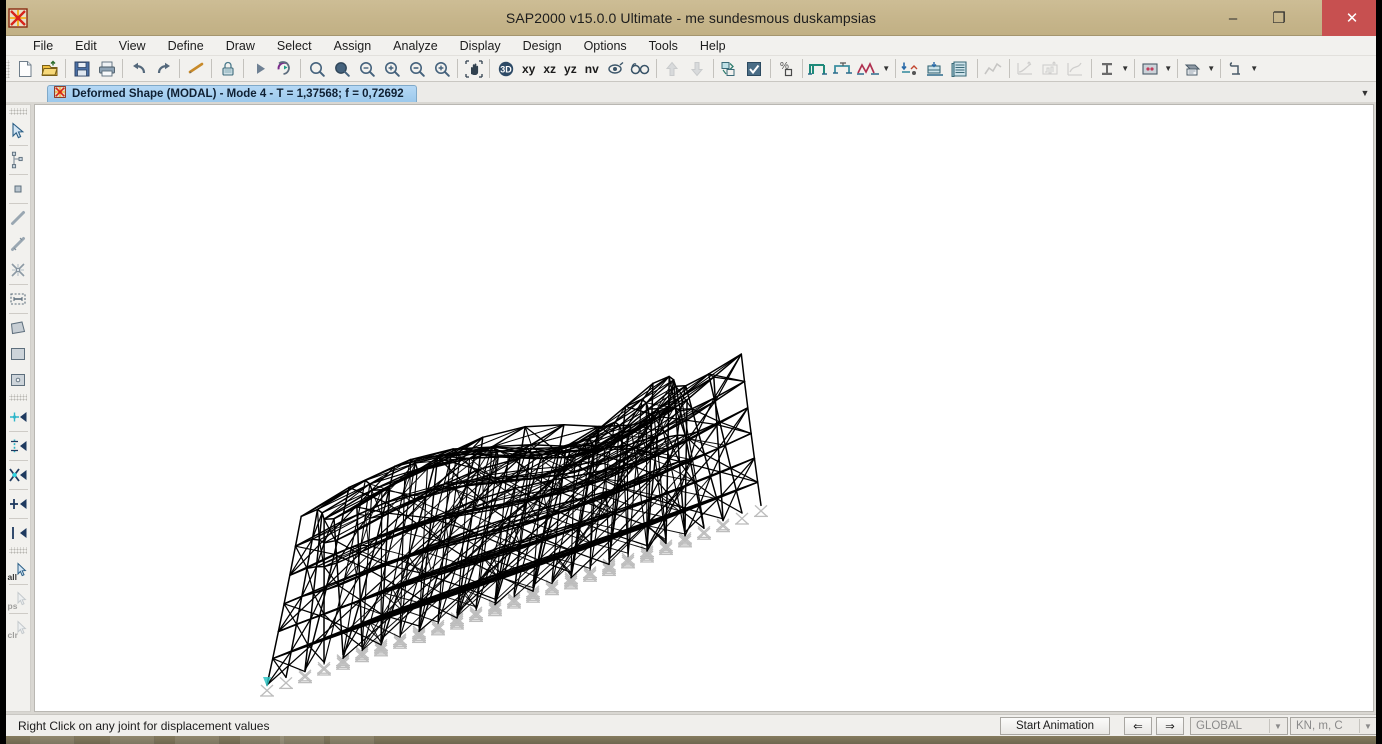 The image size is (1382, 744). I want to click on clear-selection-button: clr, so click(18, 628).